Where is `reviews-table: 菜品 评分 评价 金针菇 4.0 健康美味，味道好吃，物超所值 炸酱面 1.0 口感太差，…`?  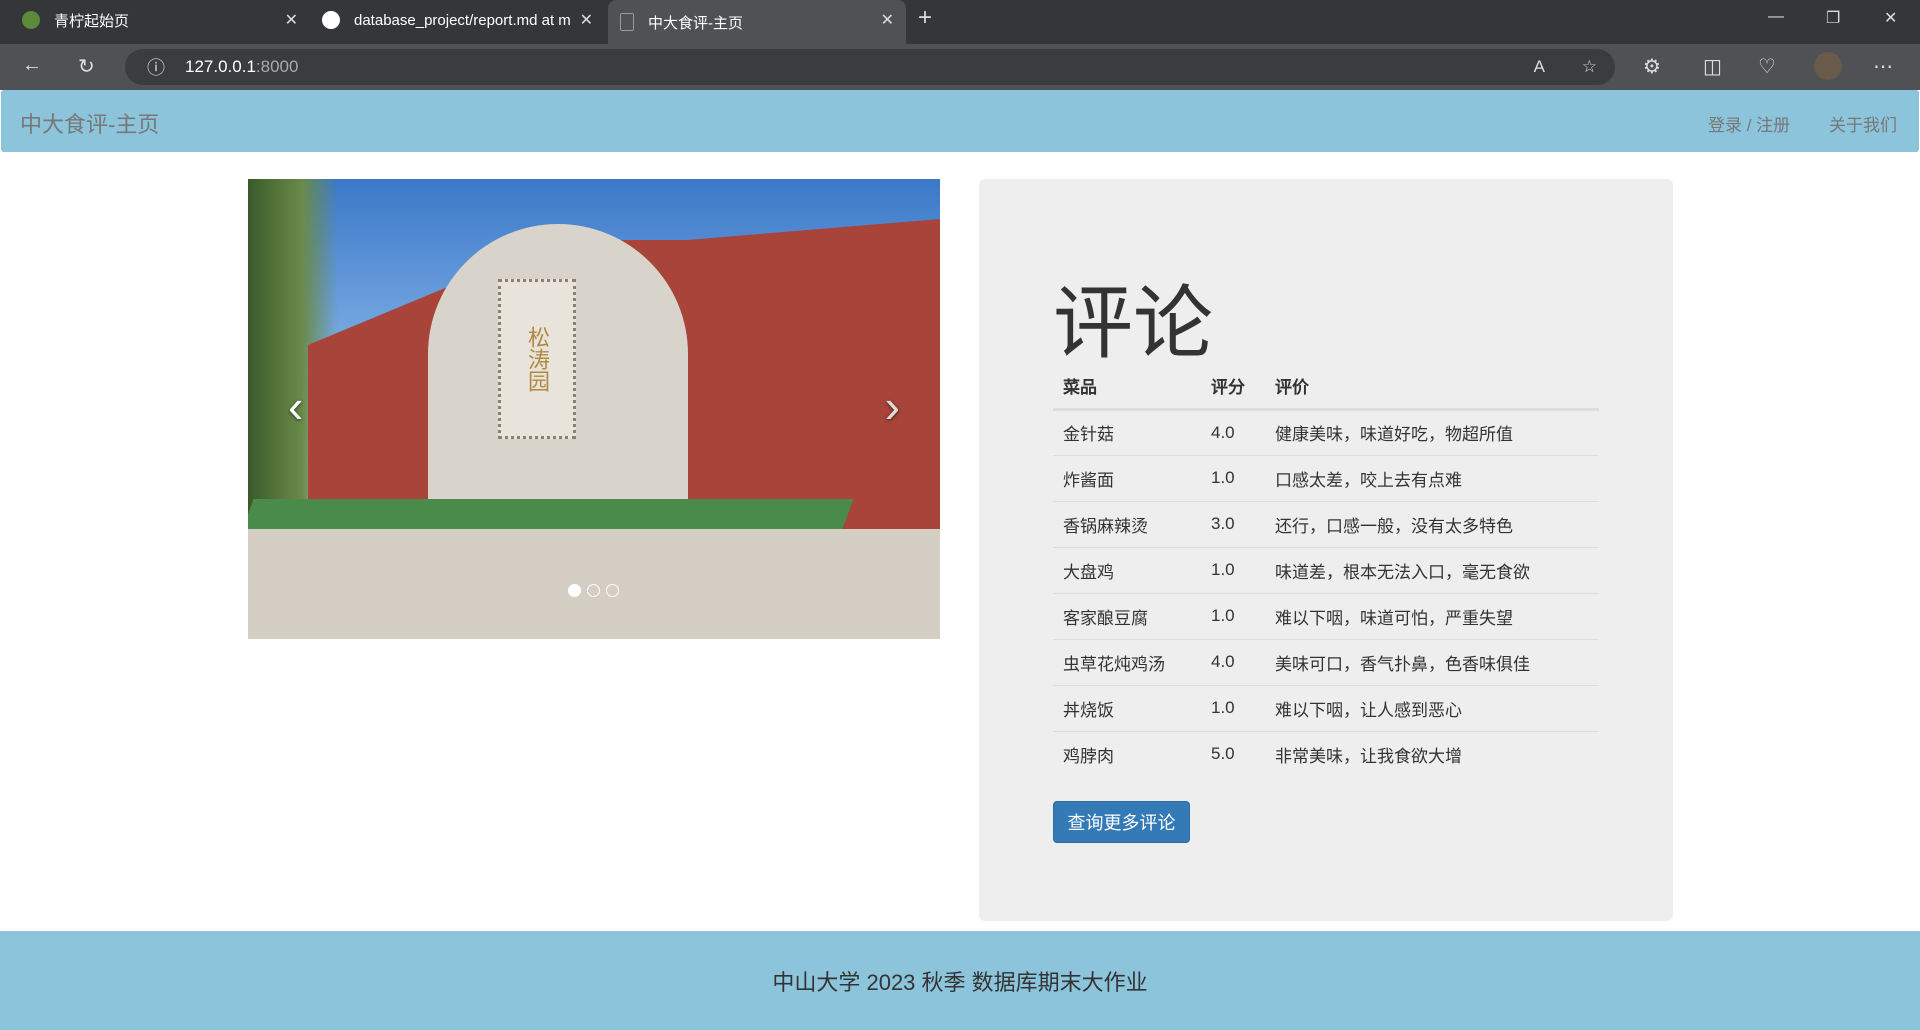 reviews-table: 菜品 评分 评价 金针菇 4.0 健康美味，味道好吃，物超所值 炸酱面 1.0 口感太差，… is located at coordinates (1326, 570).